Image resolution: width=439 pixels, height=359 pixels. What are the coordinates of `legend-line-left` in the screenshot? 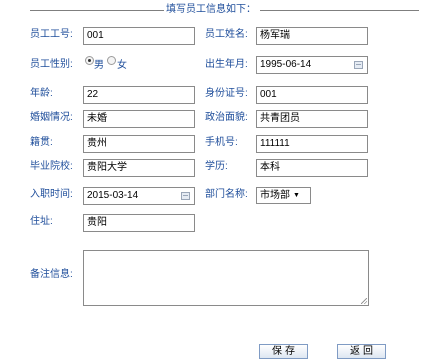 It's located at (97, 10).